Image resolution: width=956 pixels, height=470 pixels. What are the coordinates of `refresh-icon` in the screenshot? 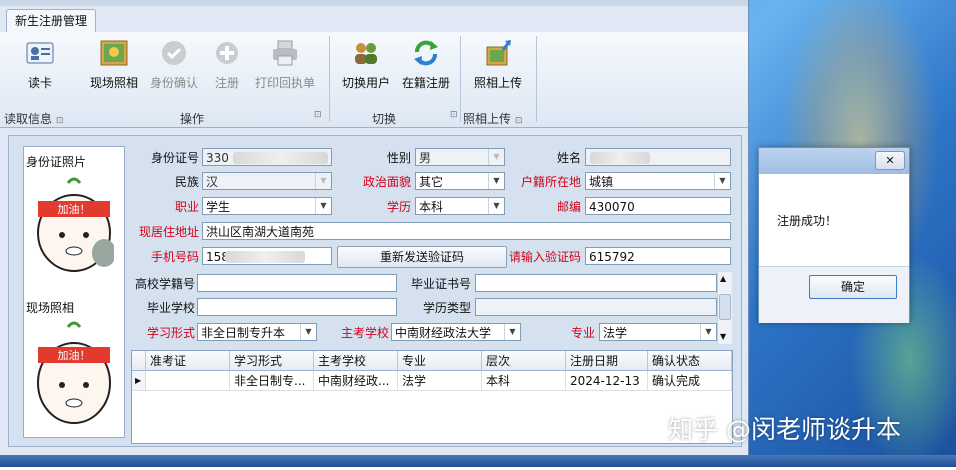 It's located at (426, 53).